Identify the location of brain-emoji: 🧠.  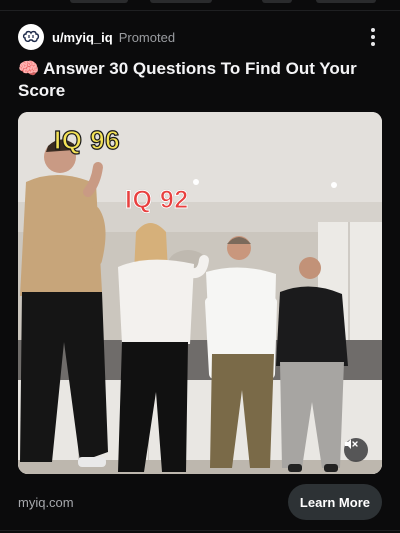
(29, 68).